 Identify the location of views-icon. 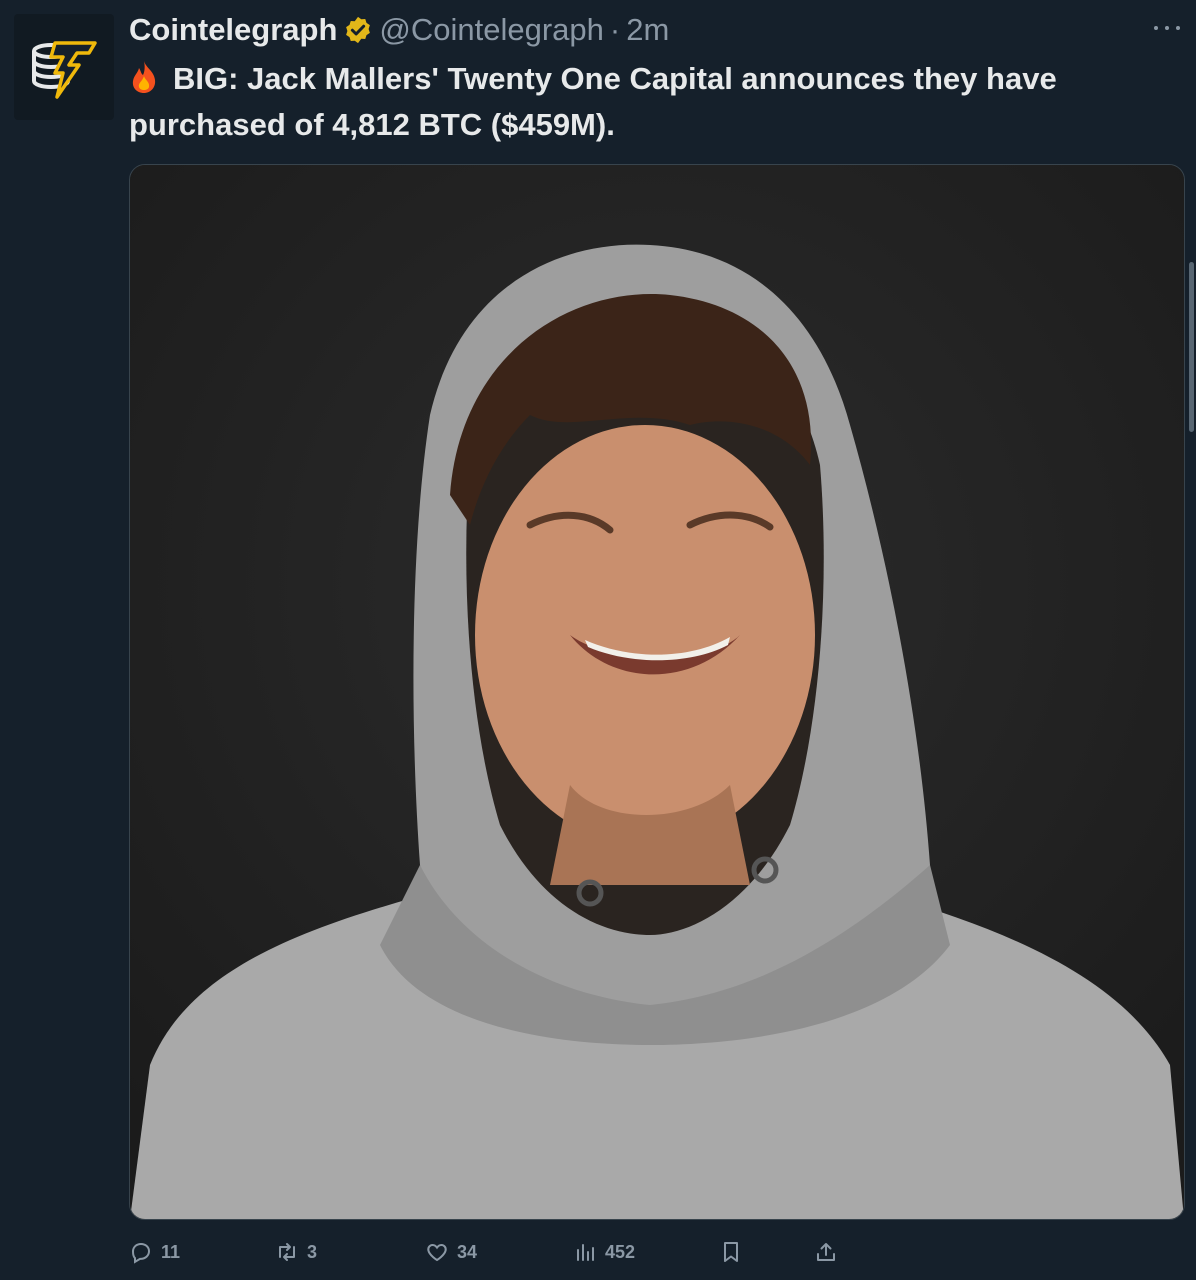
(585, 1252).